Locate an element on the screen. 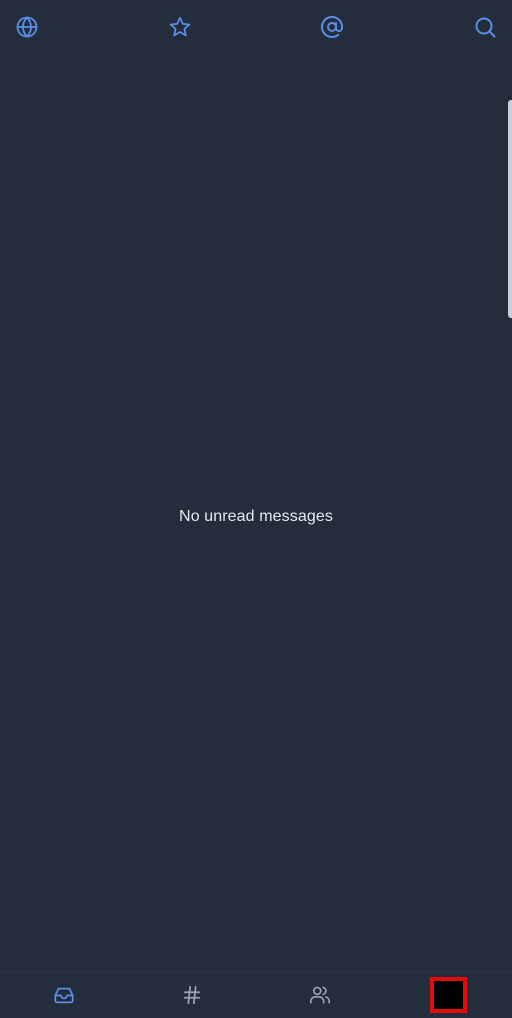 The width and height of the screenshot is (512, 1018). scrollbar is located at coordinates (510, 209).